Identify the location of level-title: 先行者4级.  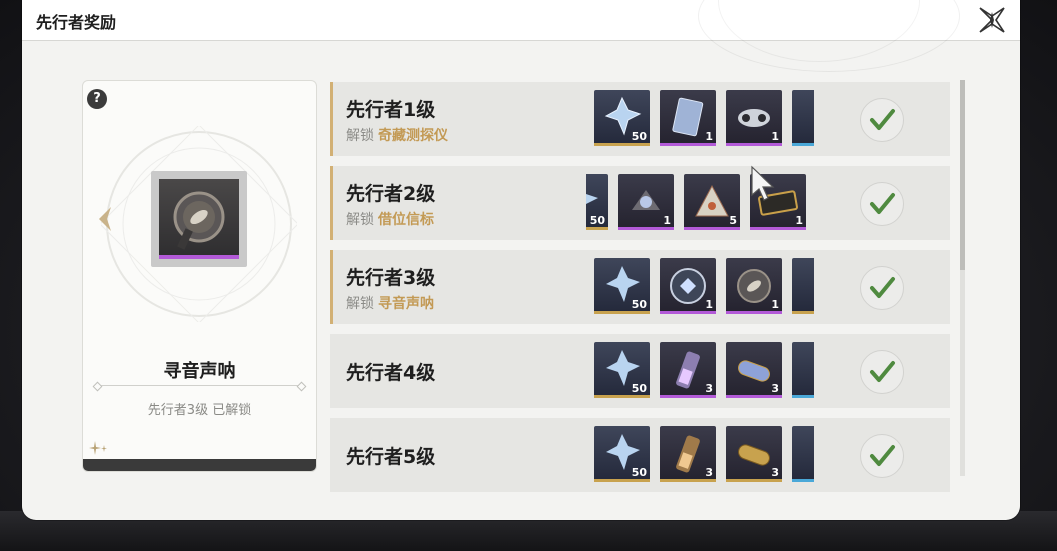
(391, 373).